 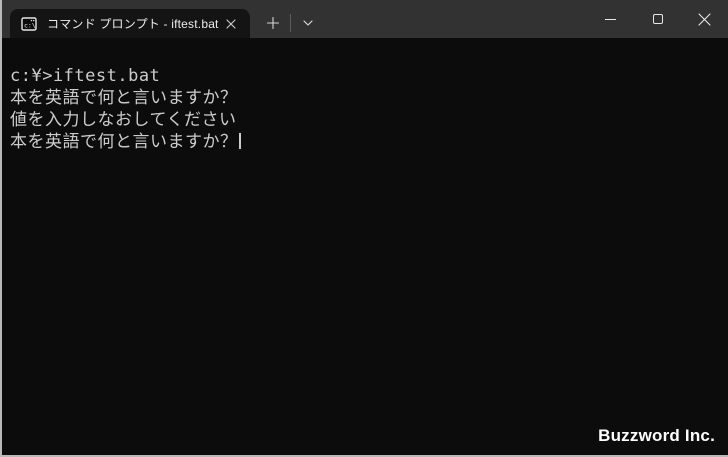 I want to click on maximize-icon, so click(x=657, y=19).